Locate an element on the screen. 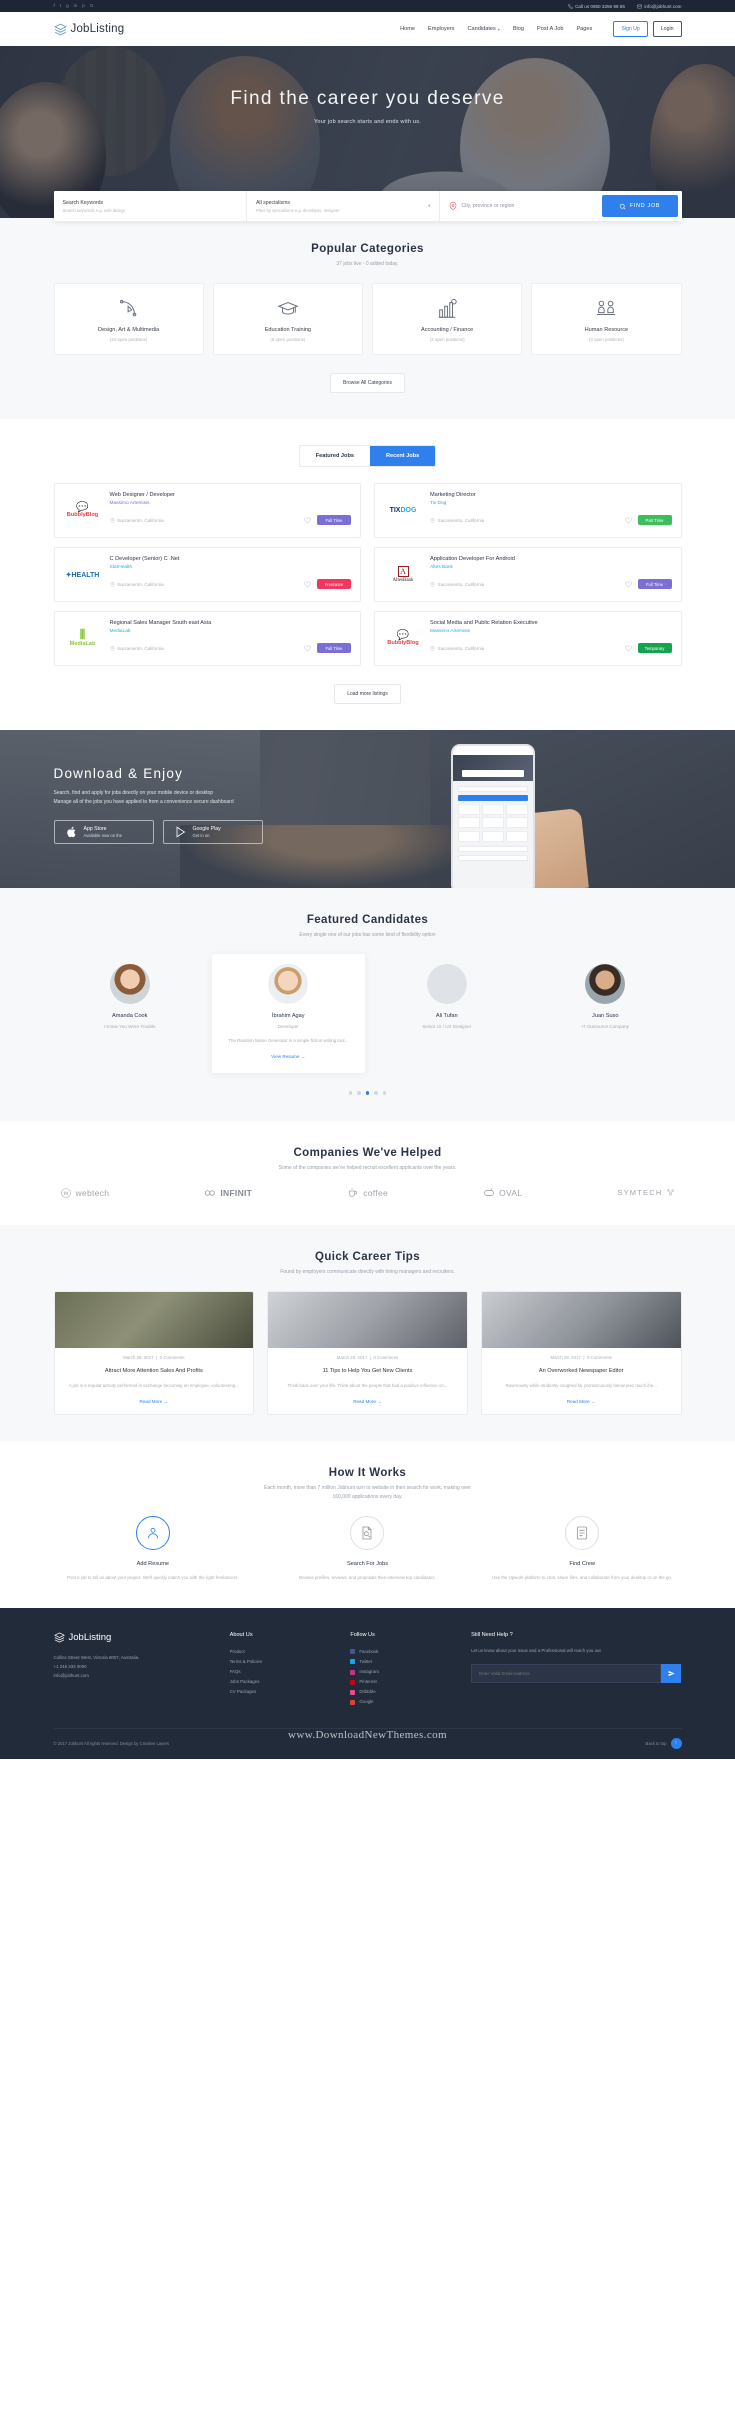  email-info: info@jobhunt.com is located at coordinates (659, 6).